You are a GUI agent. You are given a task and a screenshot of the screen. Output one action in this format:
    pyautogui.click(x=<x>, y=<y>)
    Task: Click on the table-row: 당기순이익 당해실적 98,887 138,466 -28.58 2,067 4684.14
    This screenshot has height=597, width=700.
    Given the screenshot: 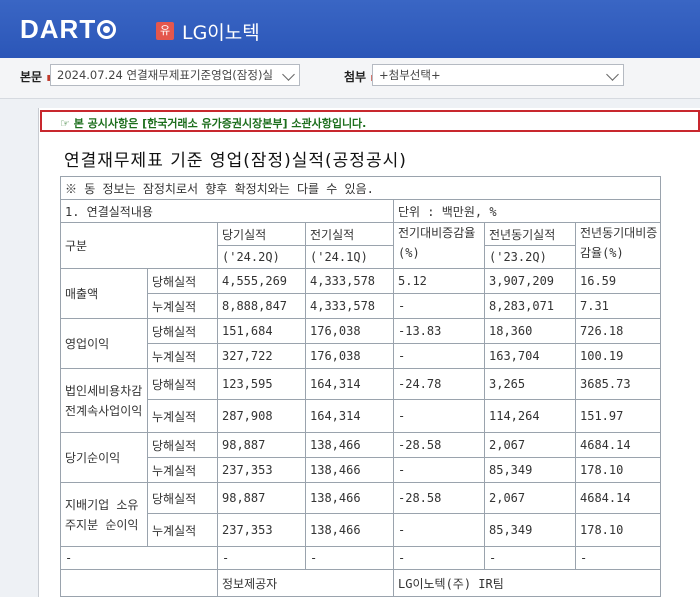 What is the action you would take?
    pyautogui.click(x=360, y=457)
    